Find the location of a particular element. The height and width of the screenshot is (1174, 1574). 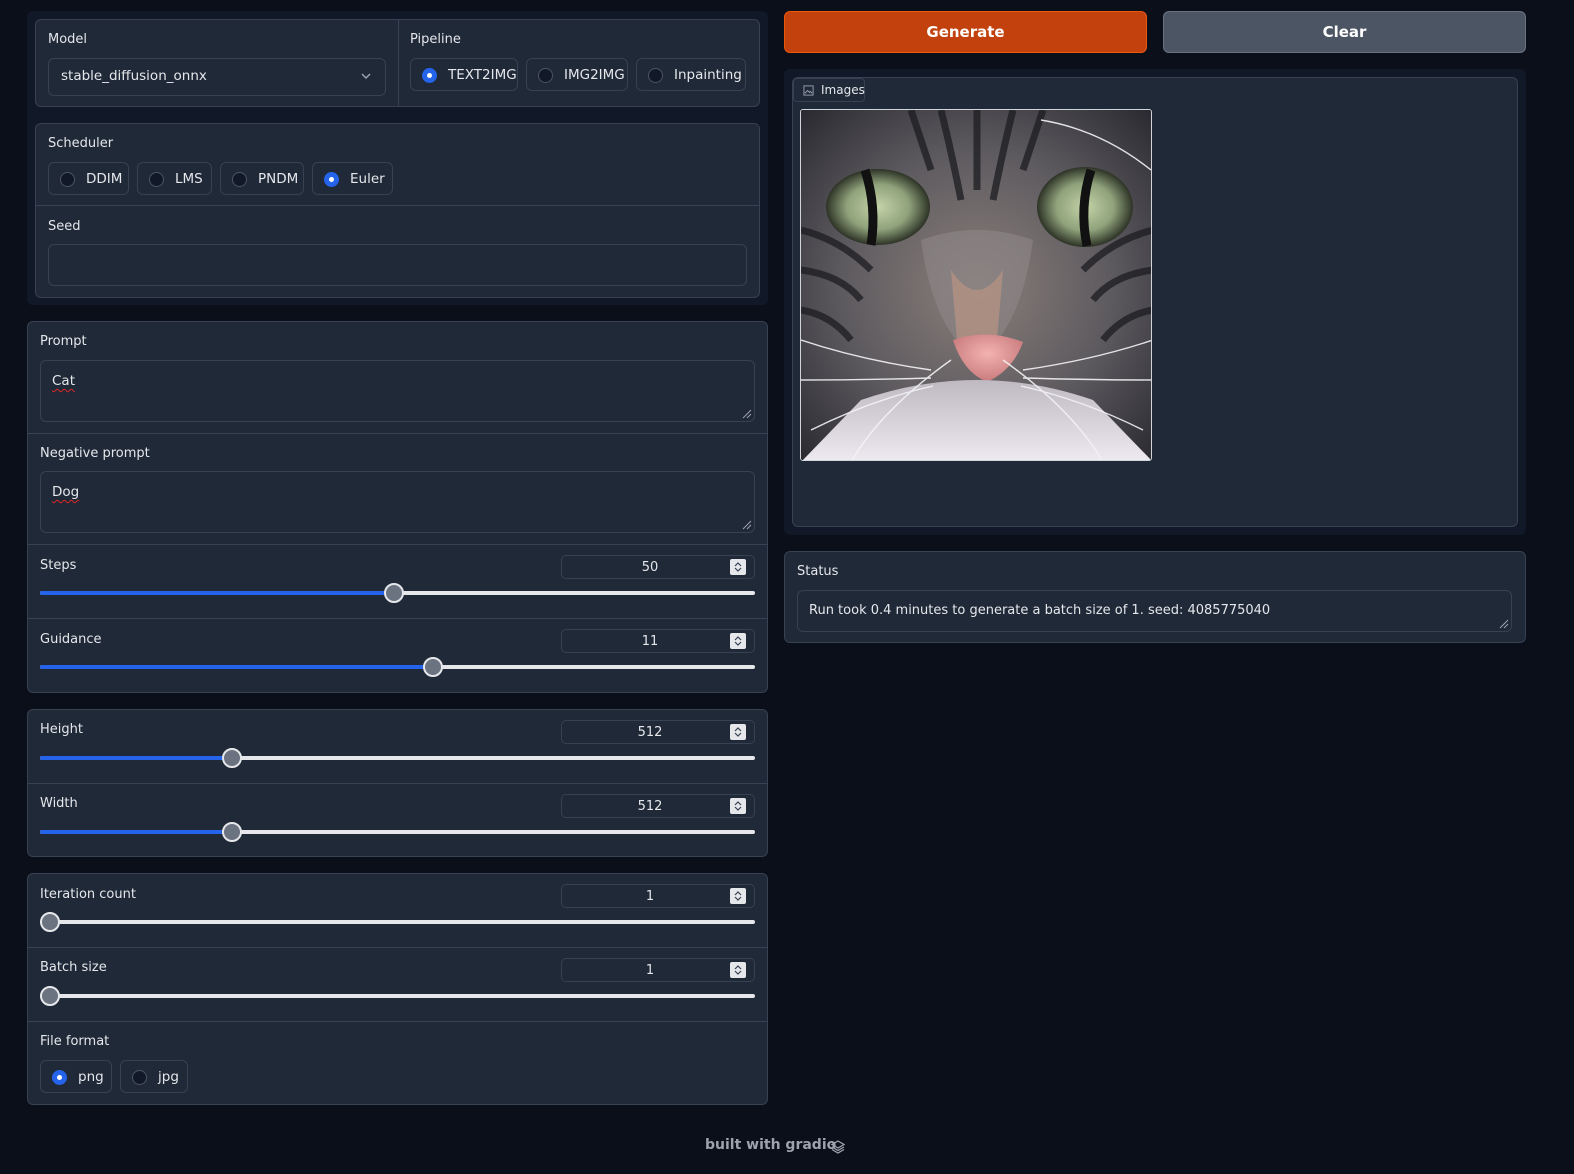

steps-slider is located at coordinates (397, 593).